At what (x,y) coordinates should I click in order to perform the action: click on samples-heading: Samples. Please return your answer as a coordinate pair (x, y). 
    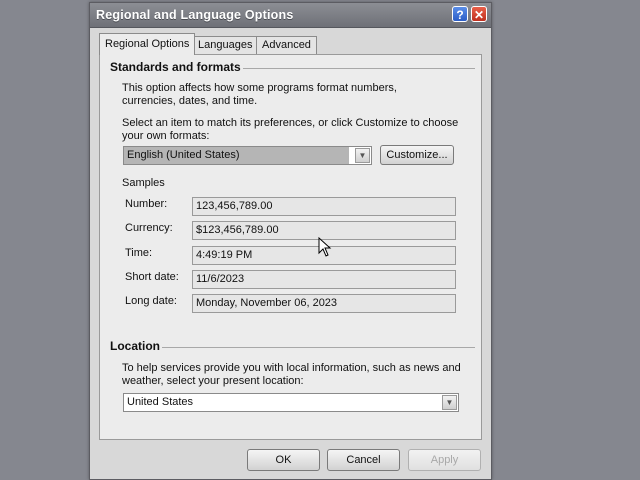
    Looking at the image, I should click on (143, 183).